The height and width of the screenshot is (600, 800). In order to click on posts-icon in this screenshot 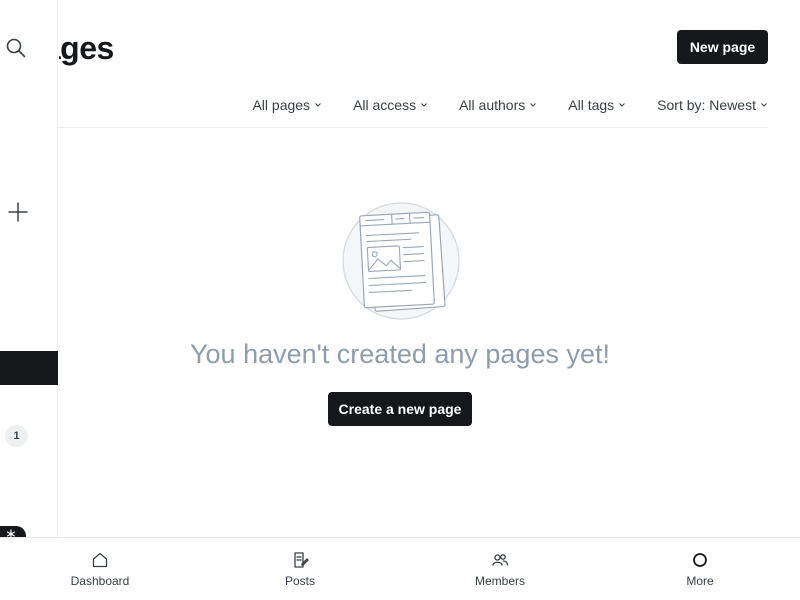, I will do `click(301, 560)`.